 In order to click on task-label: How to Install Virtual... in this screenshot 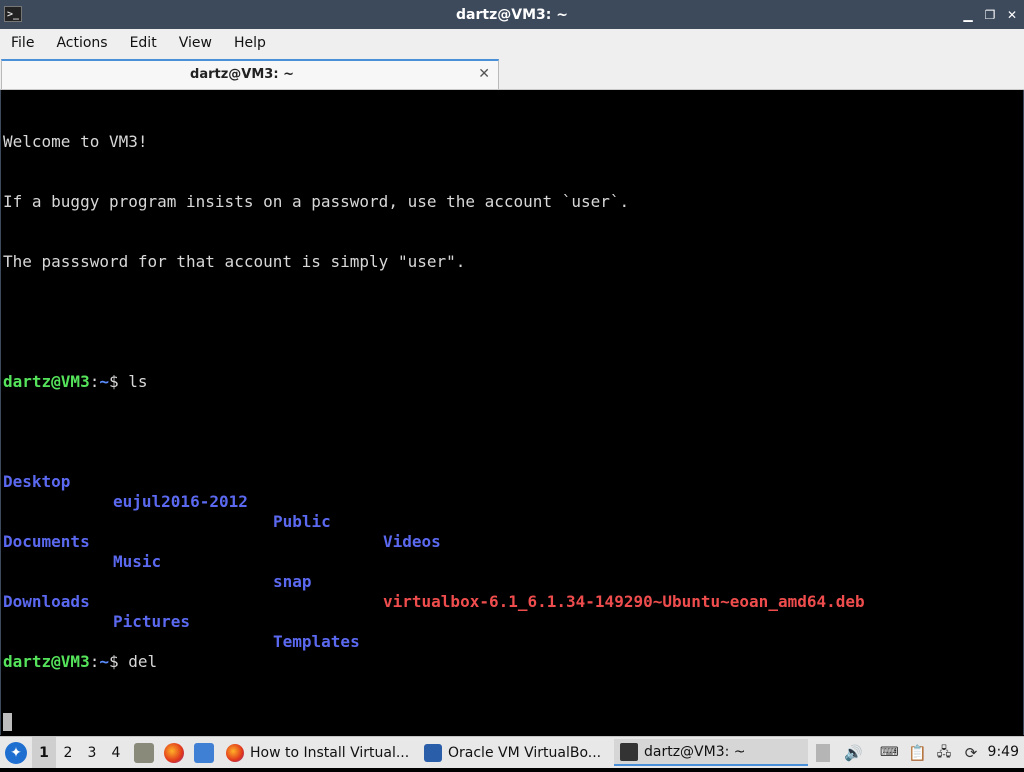, I will do `click(330, 752)`.